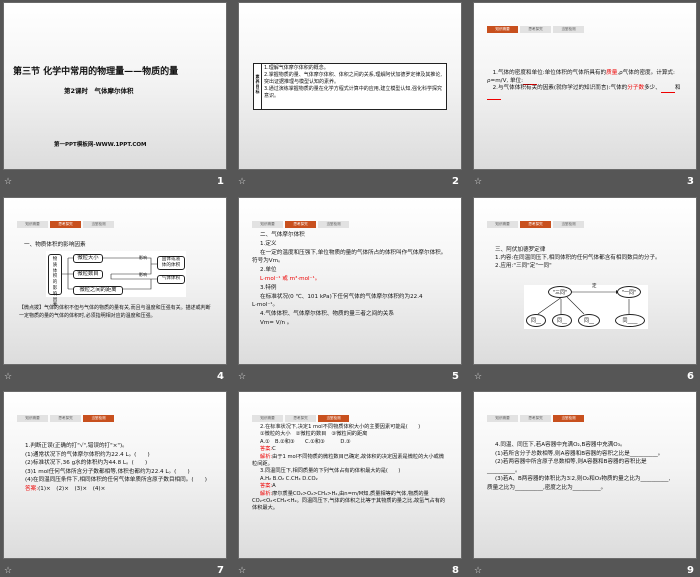  What do you see at coordinates (560, 445) in the screenshot?
I see `text-line: 4.同温、同压下,若A容器中充满O₂,B容器中充满O₃。` at bounding box center [560, 445].